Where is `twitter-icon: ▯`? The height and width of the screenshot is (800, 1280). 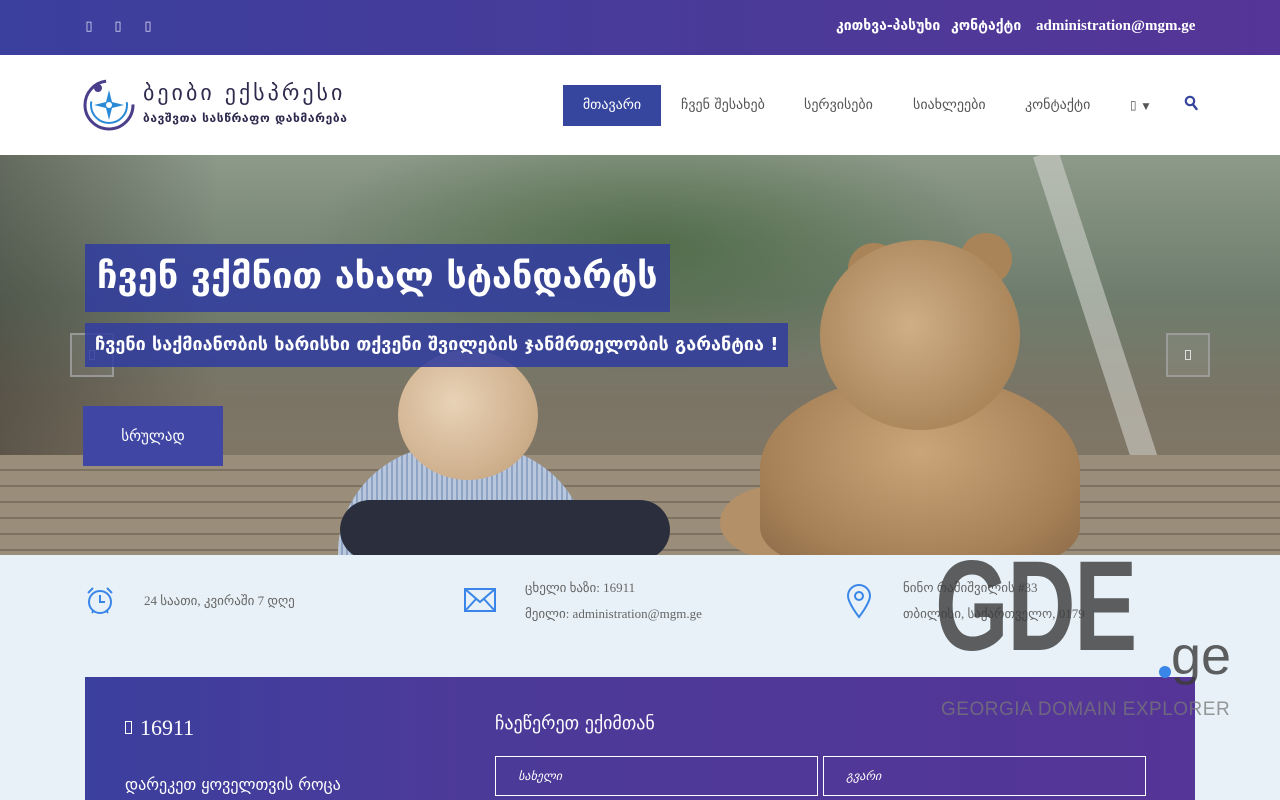
twitter-icon: ▯ is located at coordinates (118, 27).